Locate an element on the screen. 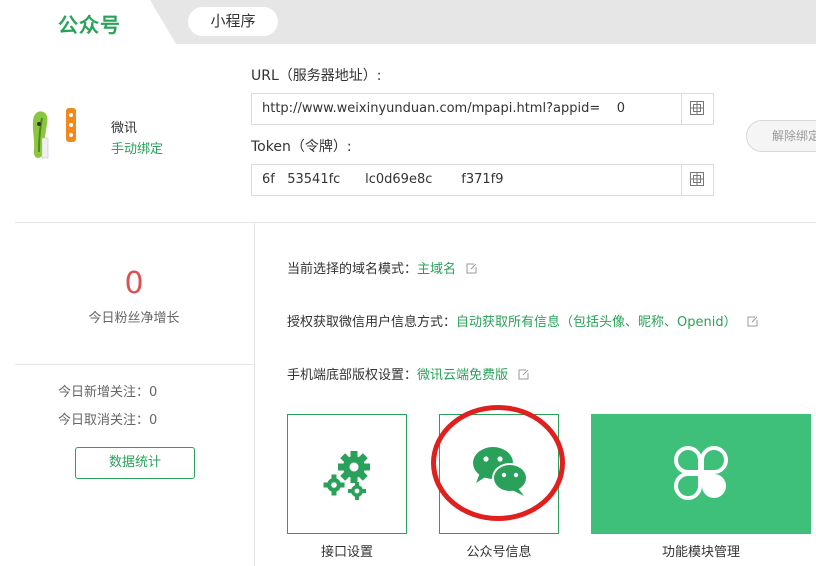 Image resolution: width=816 pixels, height=566 pixels. new-follow-stat: 今日新增关注：0 is located at coordinates (107, 390).